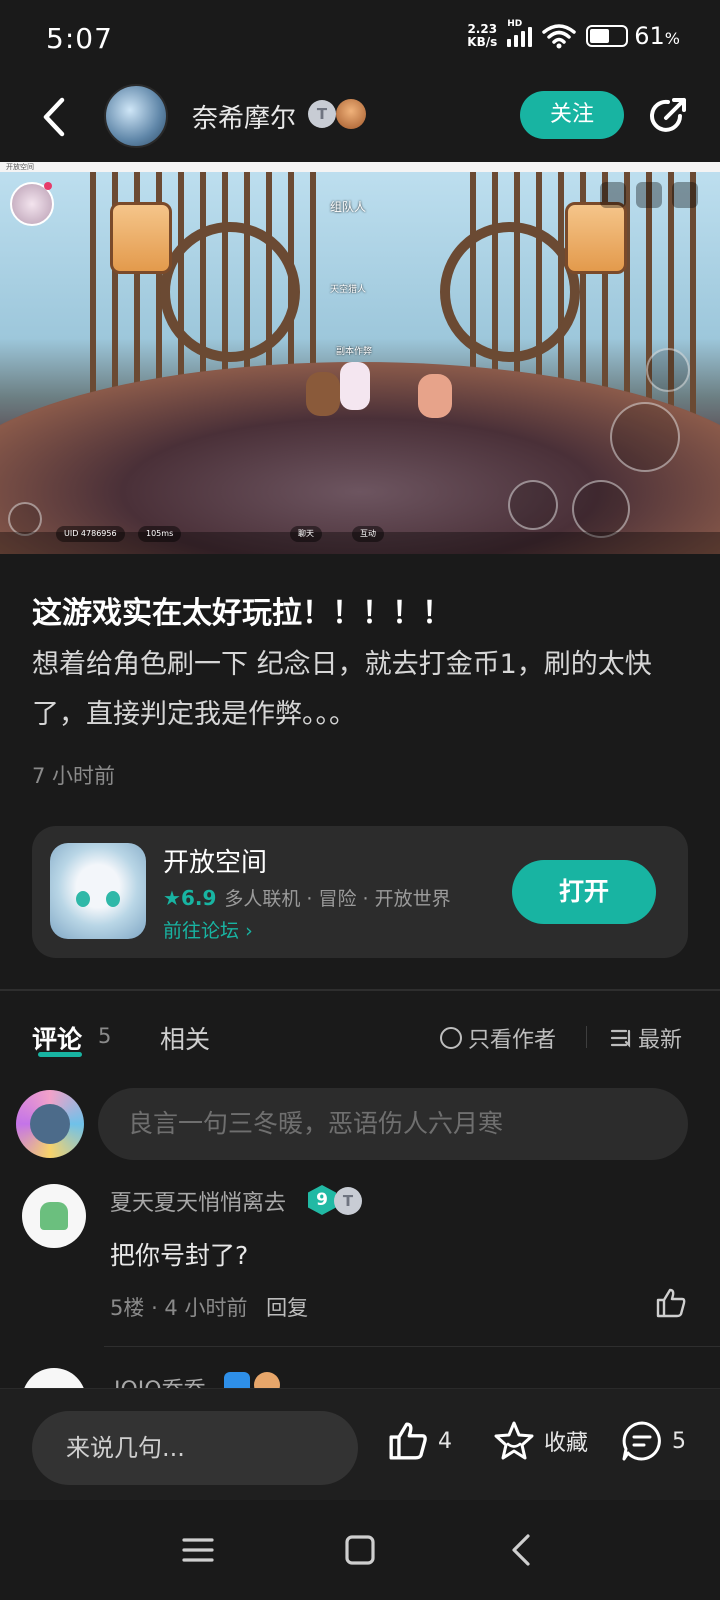 The width and height of the screenshot is (720, 1600). Describe the element at coordinates (360, 1444) in the screenshot. I see `bottom-action-bar: 来说几句... 4 收藏 5` at that location.